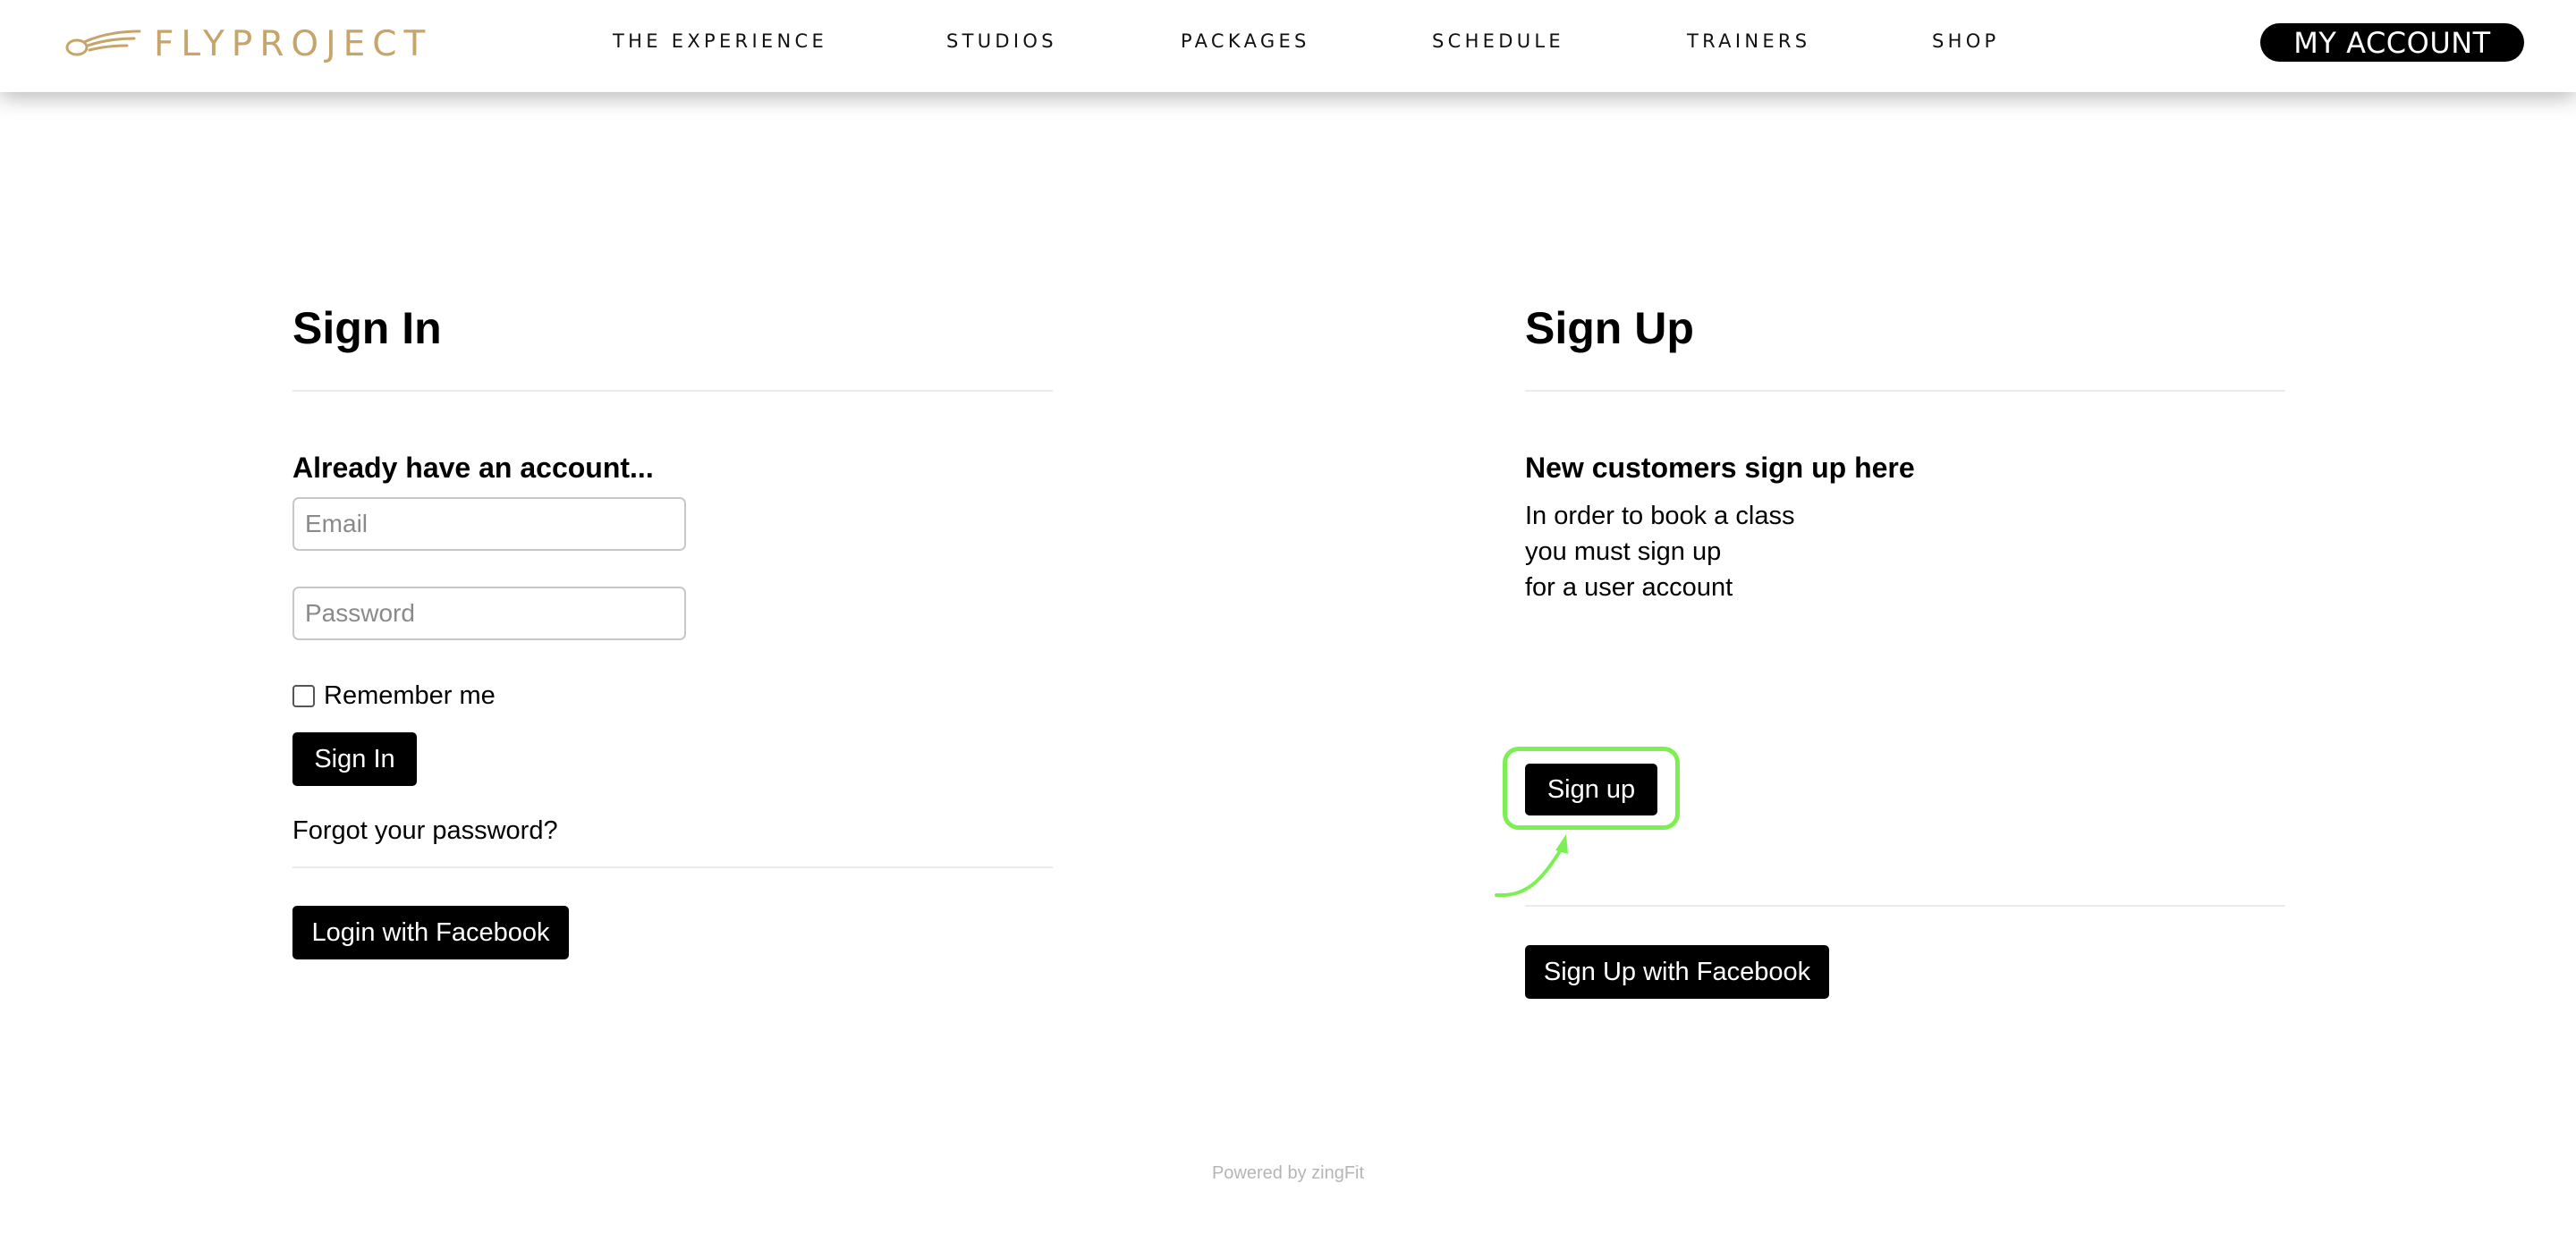  What do you see at coordinates (1531, 866) in the screenshot?
I see `curved-arrow-icon` at bounding box center [1531, 866].